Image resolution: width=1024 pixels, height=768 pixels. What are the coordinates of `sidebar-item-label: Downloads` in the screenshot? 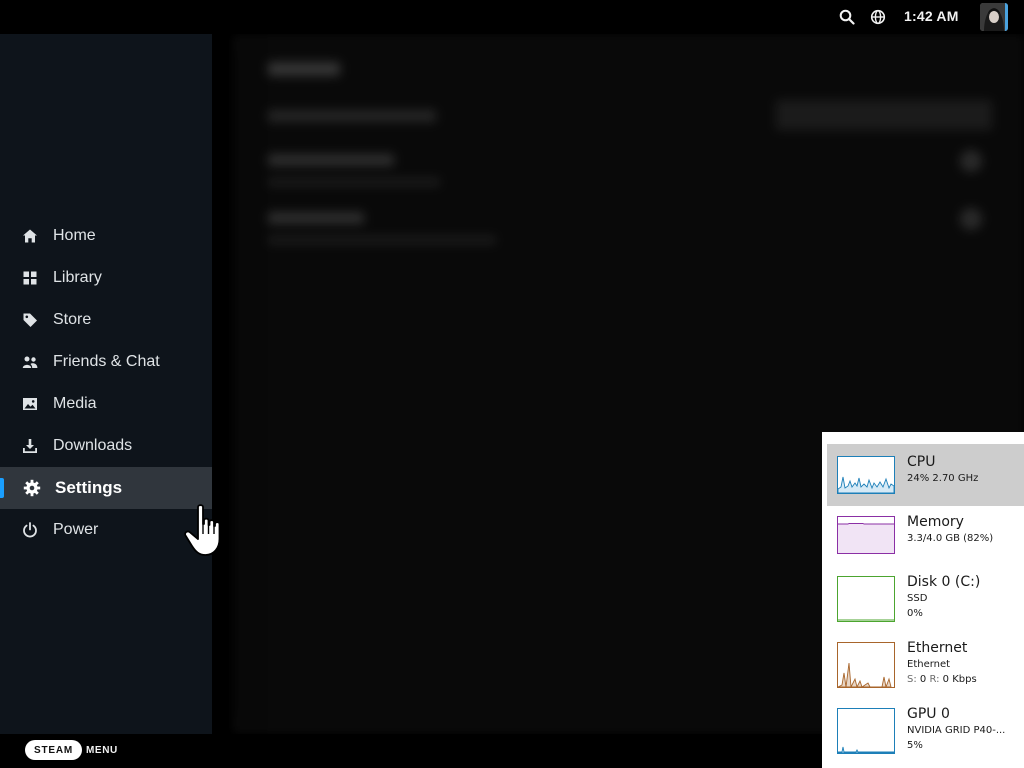 It's located at (93, 445).